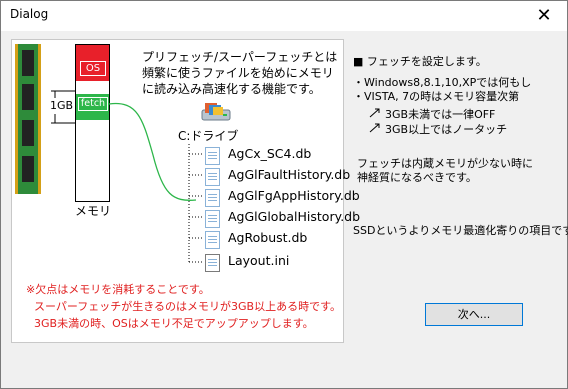 This screenshot has width=568, height=389. I want to click on fetch-segment: fetch, so click(92, 107).